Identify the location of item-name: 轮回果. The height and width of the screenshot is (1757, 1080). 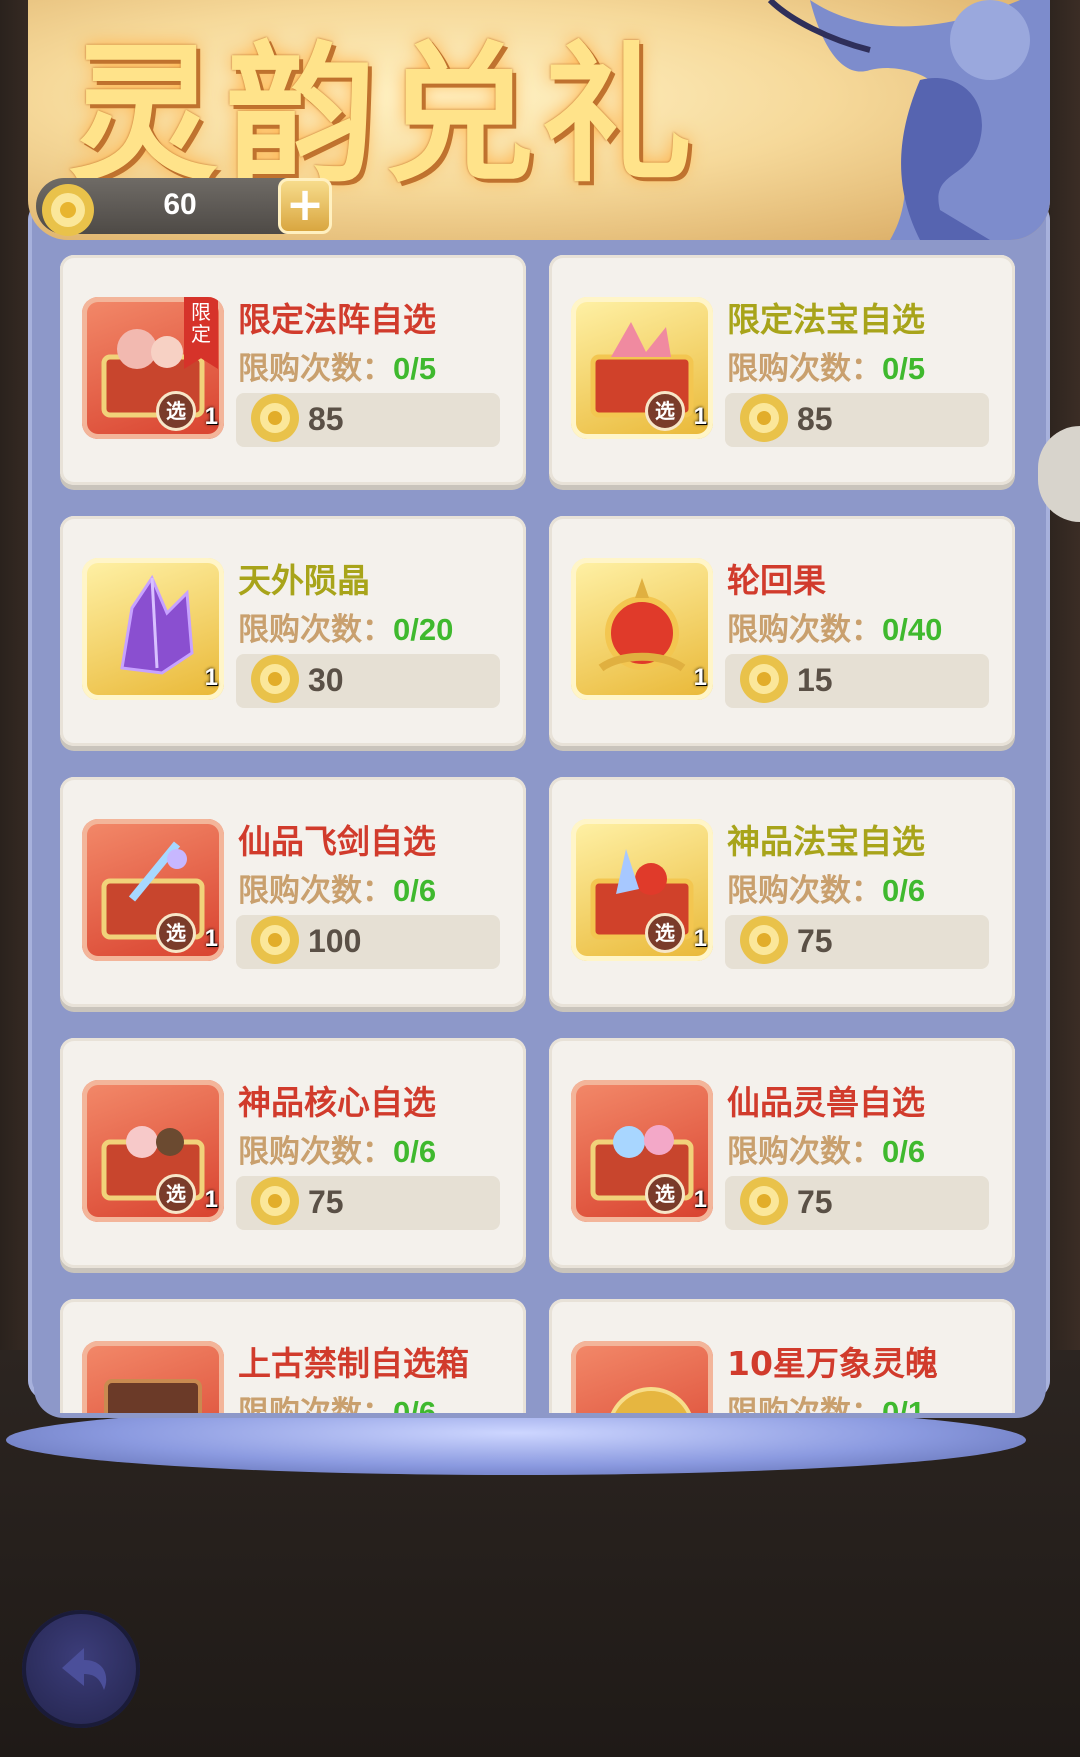
(776, 580).